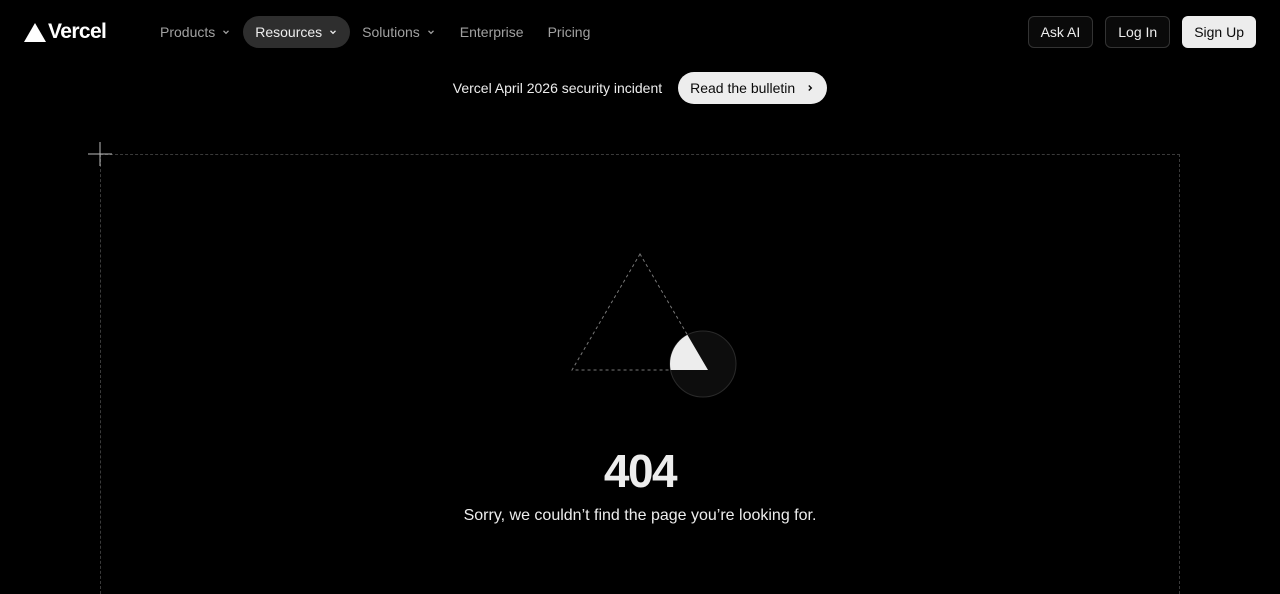 The height and width of the screenshot is (594, 1280). Describe the element at coordinates (1060, 32) in the screenshot. I see `ask-ai-button: Ask AI` at that location.